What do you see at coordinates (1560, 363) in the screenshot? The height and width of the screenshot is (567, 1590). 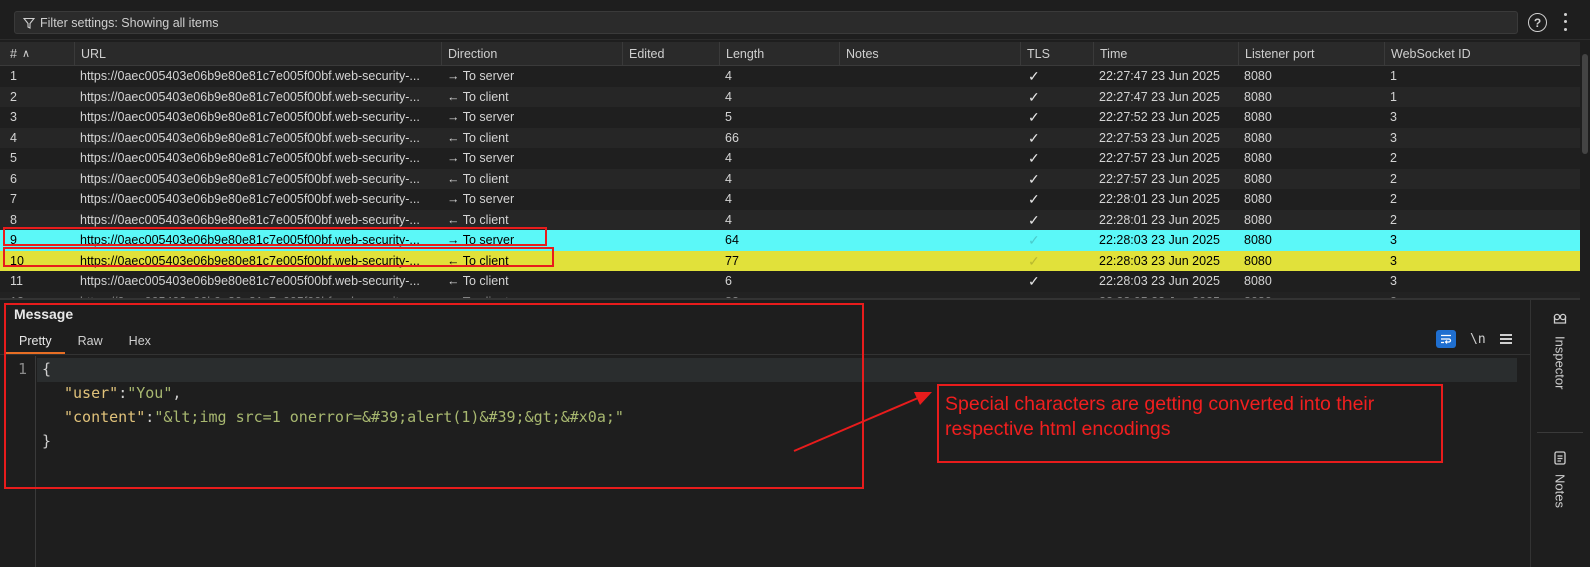 I see `inspector-label: Inspector` at bounding box center [1560, 363].